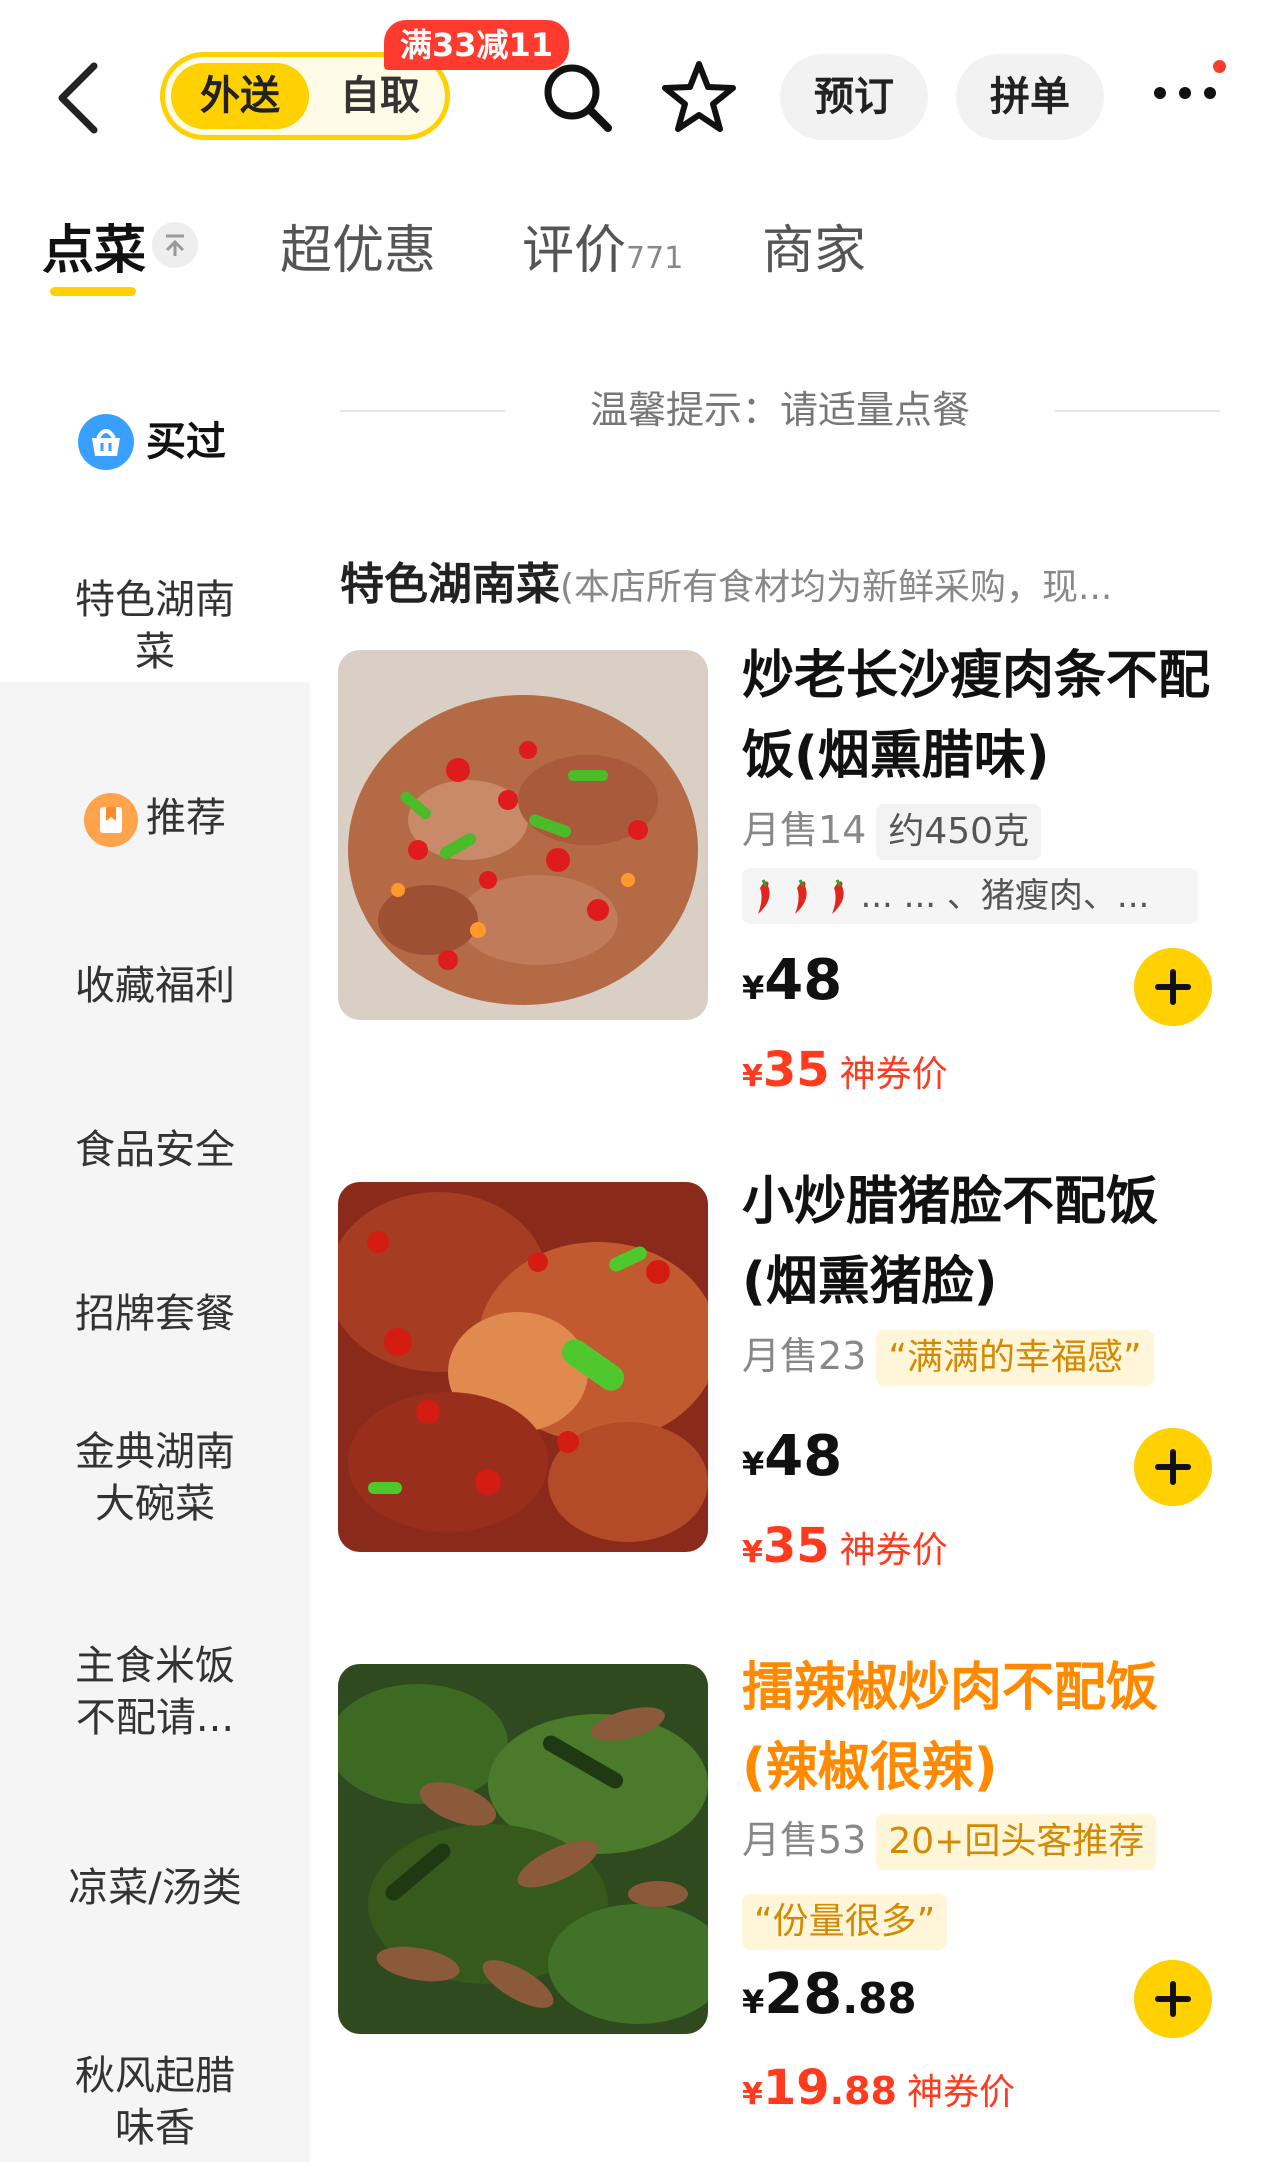 Image resolution: width=1280 pixels, height=2162 pixels. What do you see at coordinates (977, 1728) in the screenshot?
I see `dish-name: 擂辣椒炒肉不配饭(辣椒很辣)` at bounding box center [977, 1728].